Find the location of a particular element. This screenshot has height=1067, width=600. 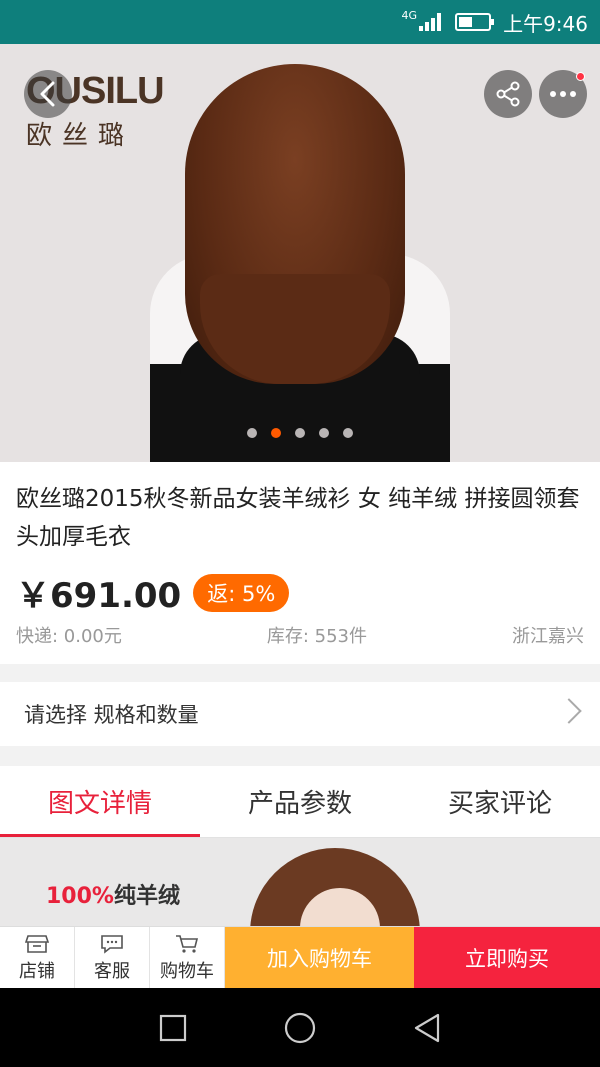

detail-label-text: 纯羊绒 is located at coordinates (146, 896).